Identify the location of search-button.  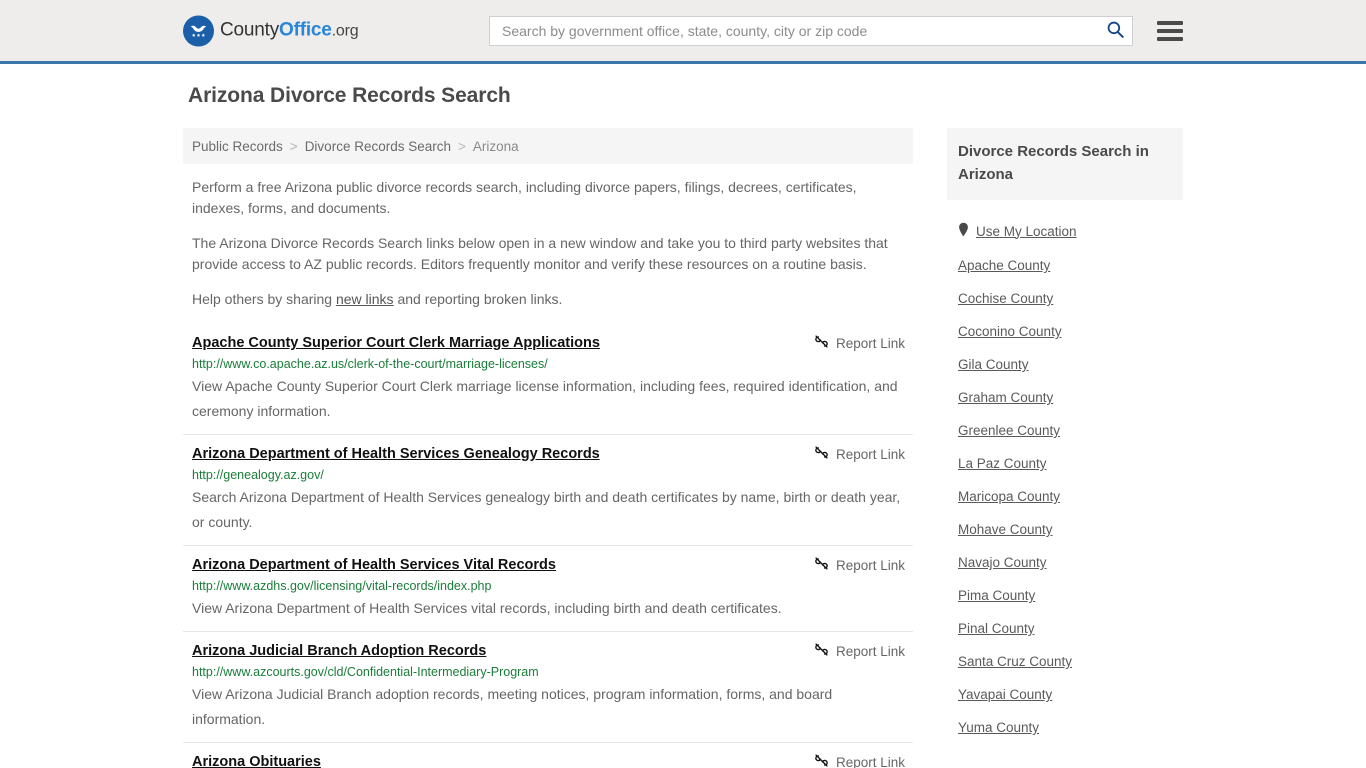
(1115, 31).